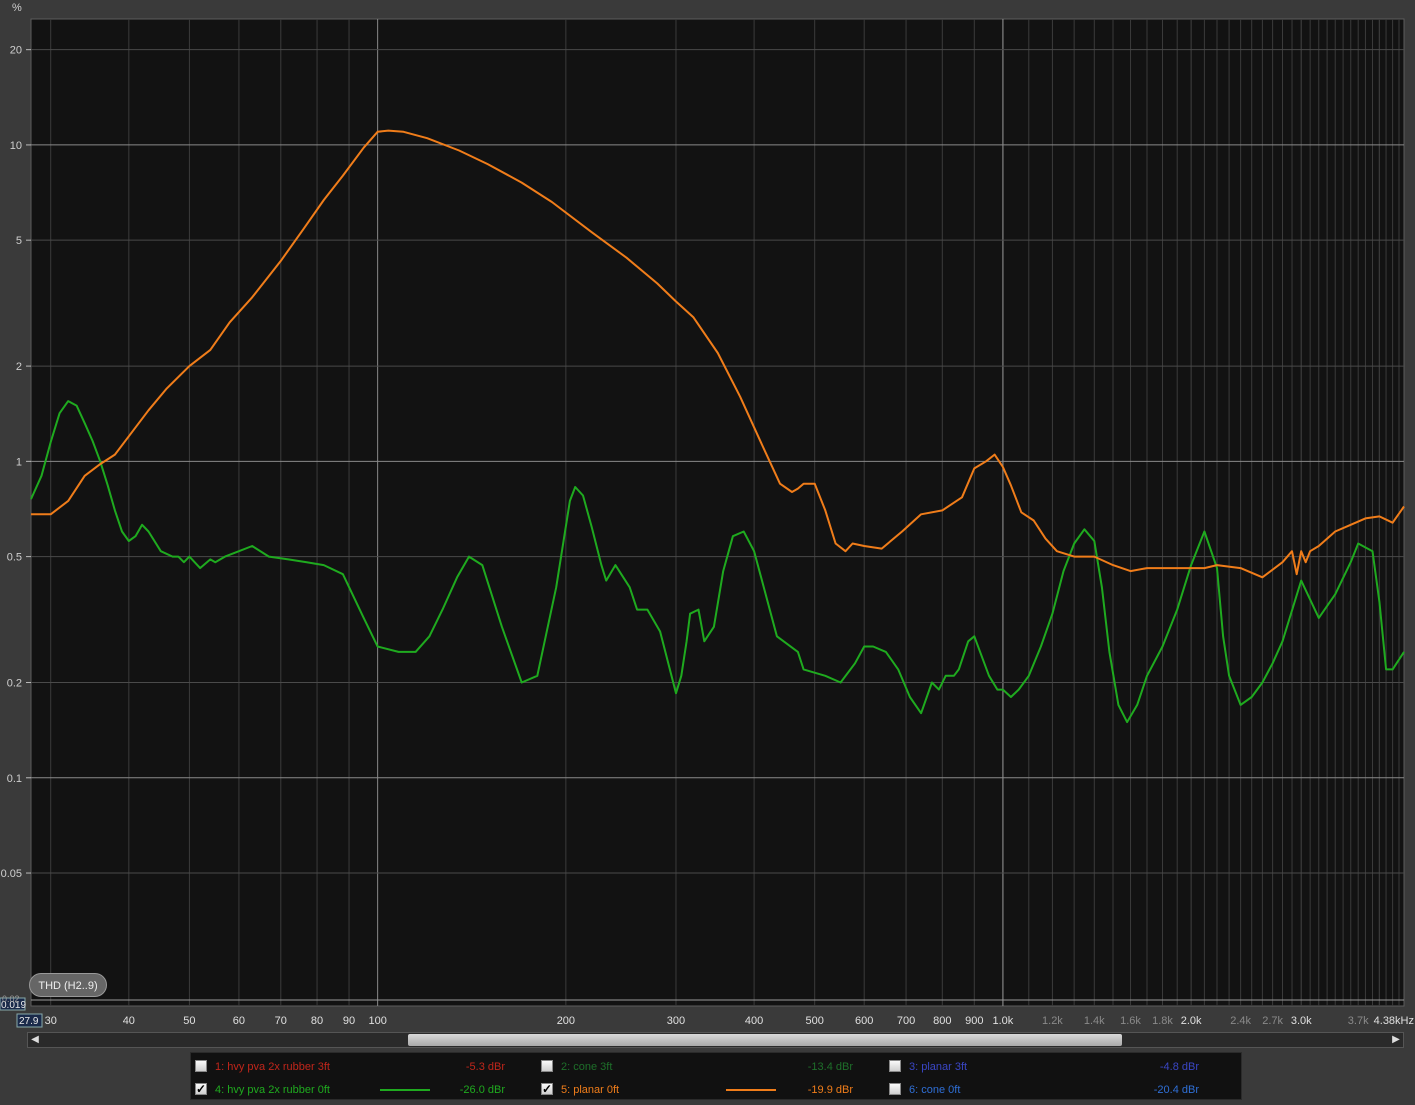  I want to click on y-tick-label: 0.5, so click(14, 558).